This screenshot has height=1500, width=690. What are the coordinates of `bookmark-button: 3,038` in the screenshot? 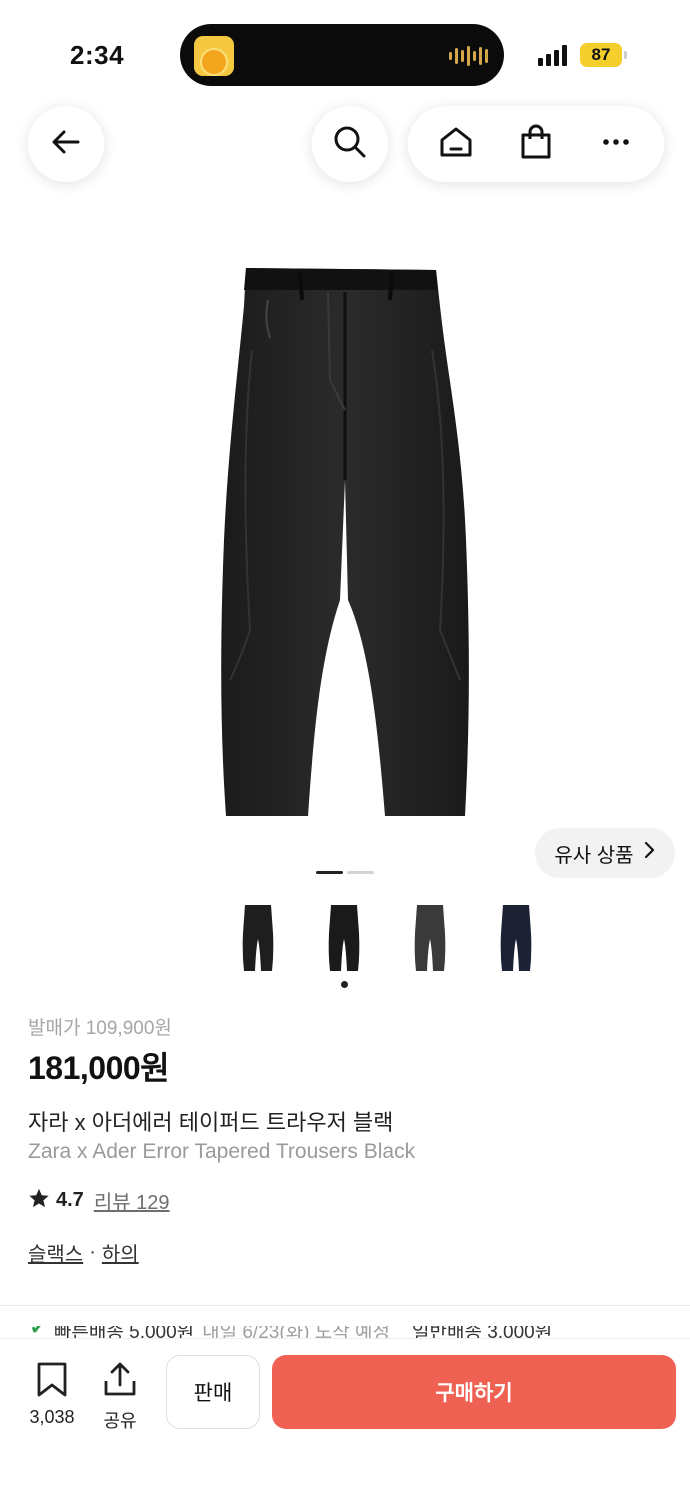 It's located at (52, 1394).